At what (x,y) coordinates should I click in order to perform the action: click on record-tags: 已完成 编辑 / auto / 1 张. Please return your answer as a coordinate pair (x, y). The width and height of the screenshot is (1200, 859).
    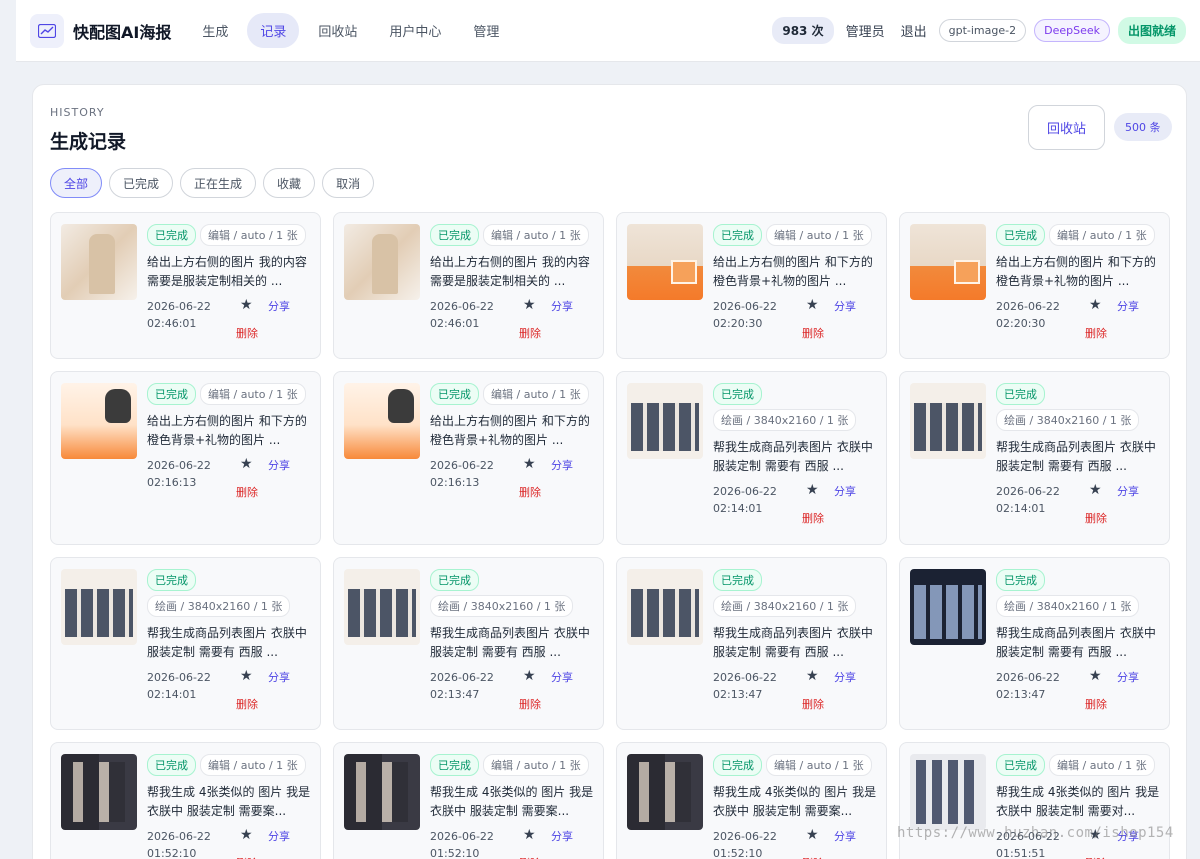
    Looking at the image, I should click on (795, 765).